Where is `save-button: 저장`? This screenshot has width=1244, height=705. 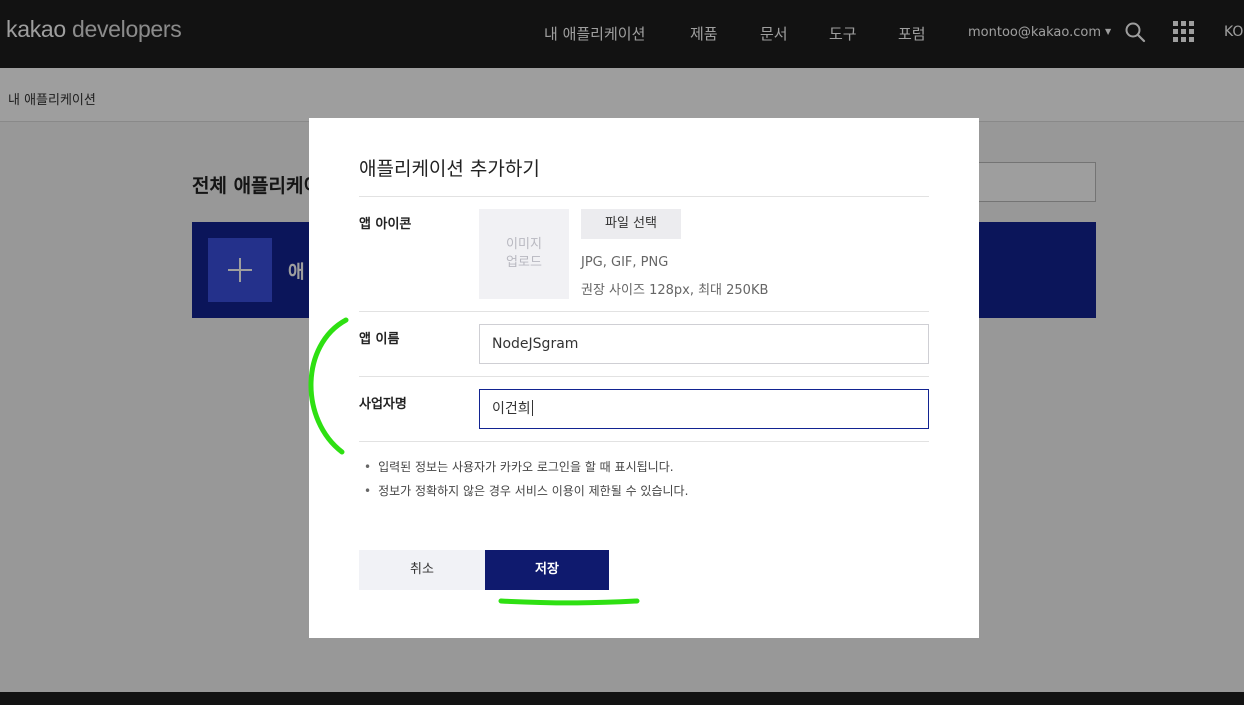 save-button: 저장 is located at coordinates (547, 570).